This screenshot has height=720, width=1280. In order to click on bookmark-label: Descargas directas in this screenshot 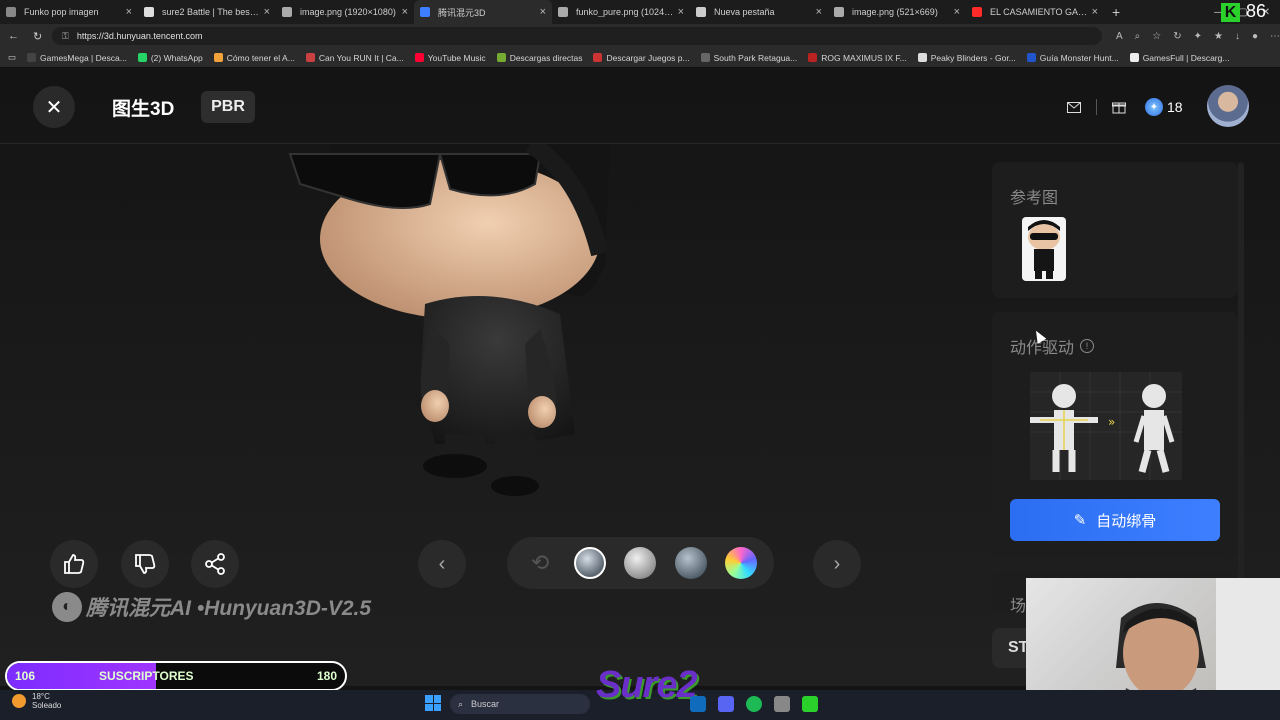, I will do `click(546, 57)`.